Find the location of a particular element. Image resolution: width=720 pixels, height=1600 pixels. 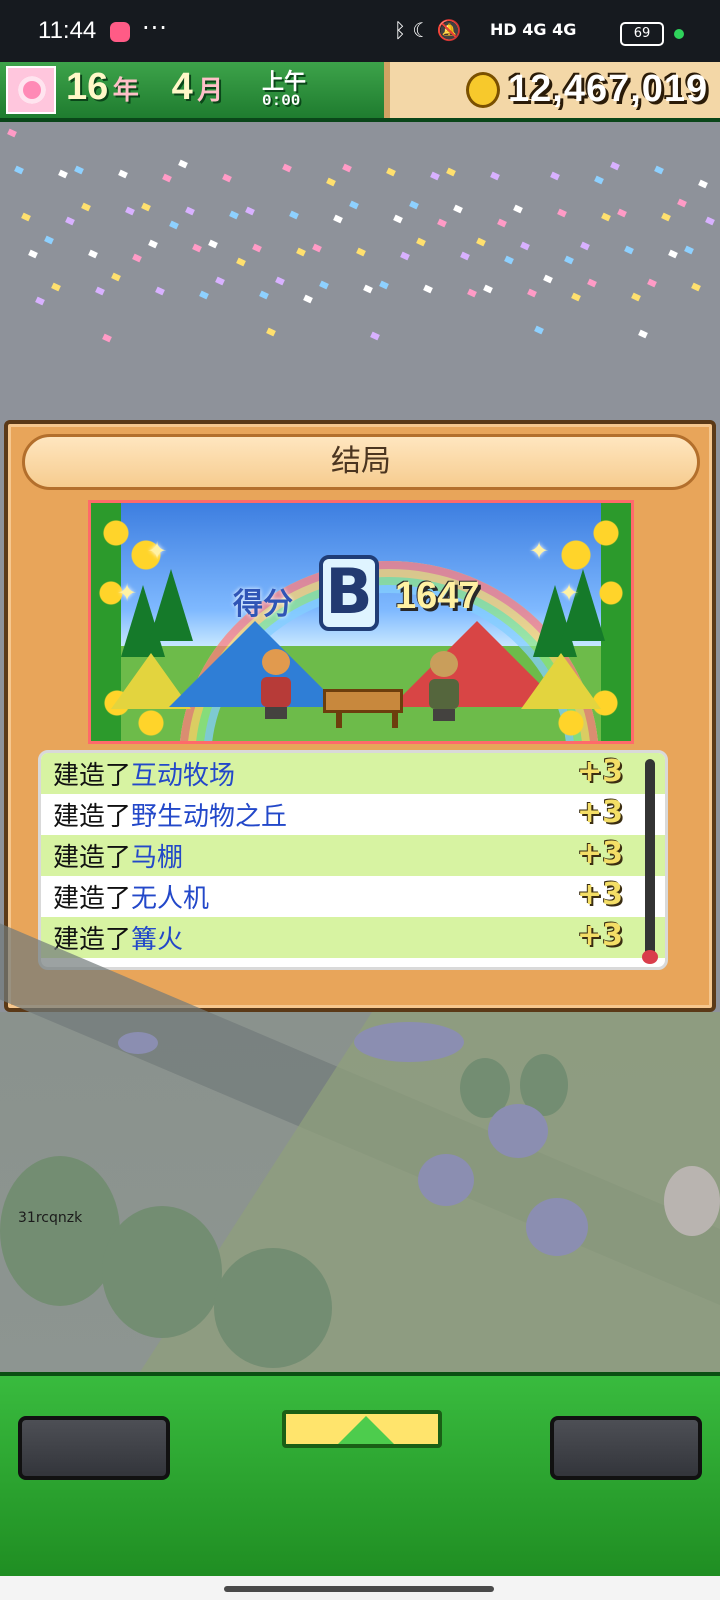

battery-icon: 69 is located at coordinates (642, 34).